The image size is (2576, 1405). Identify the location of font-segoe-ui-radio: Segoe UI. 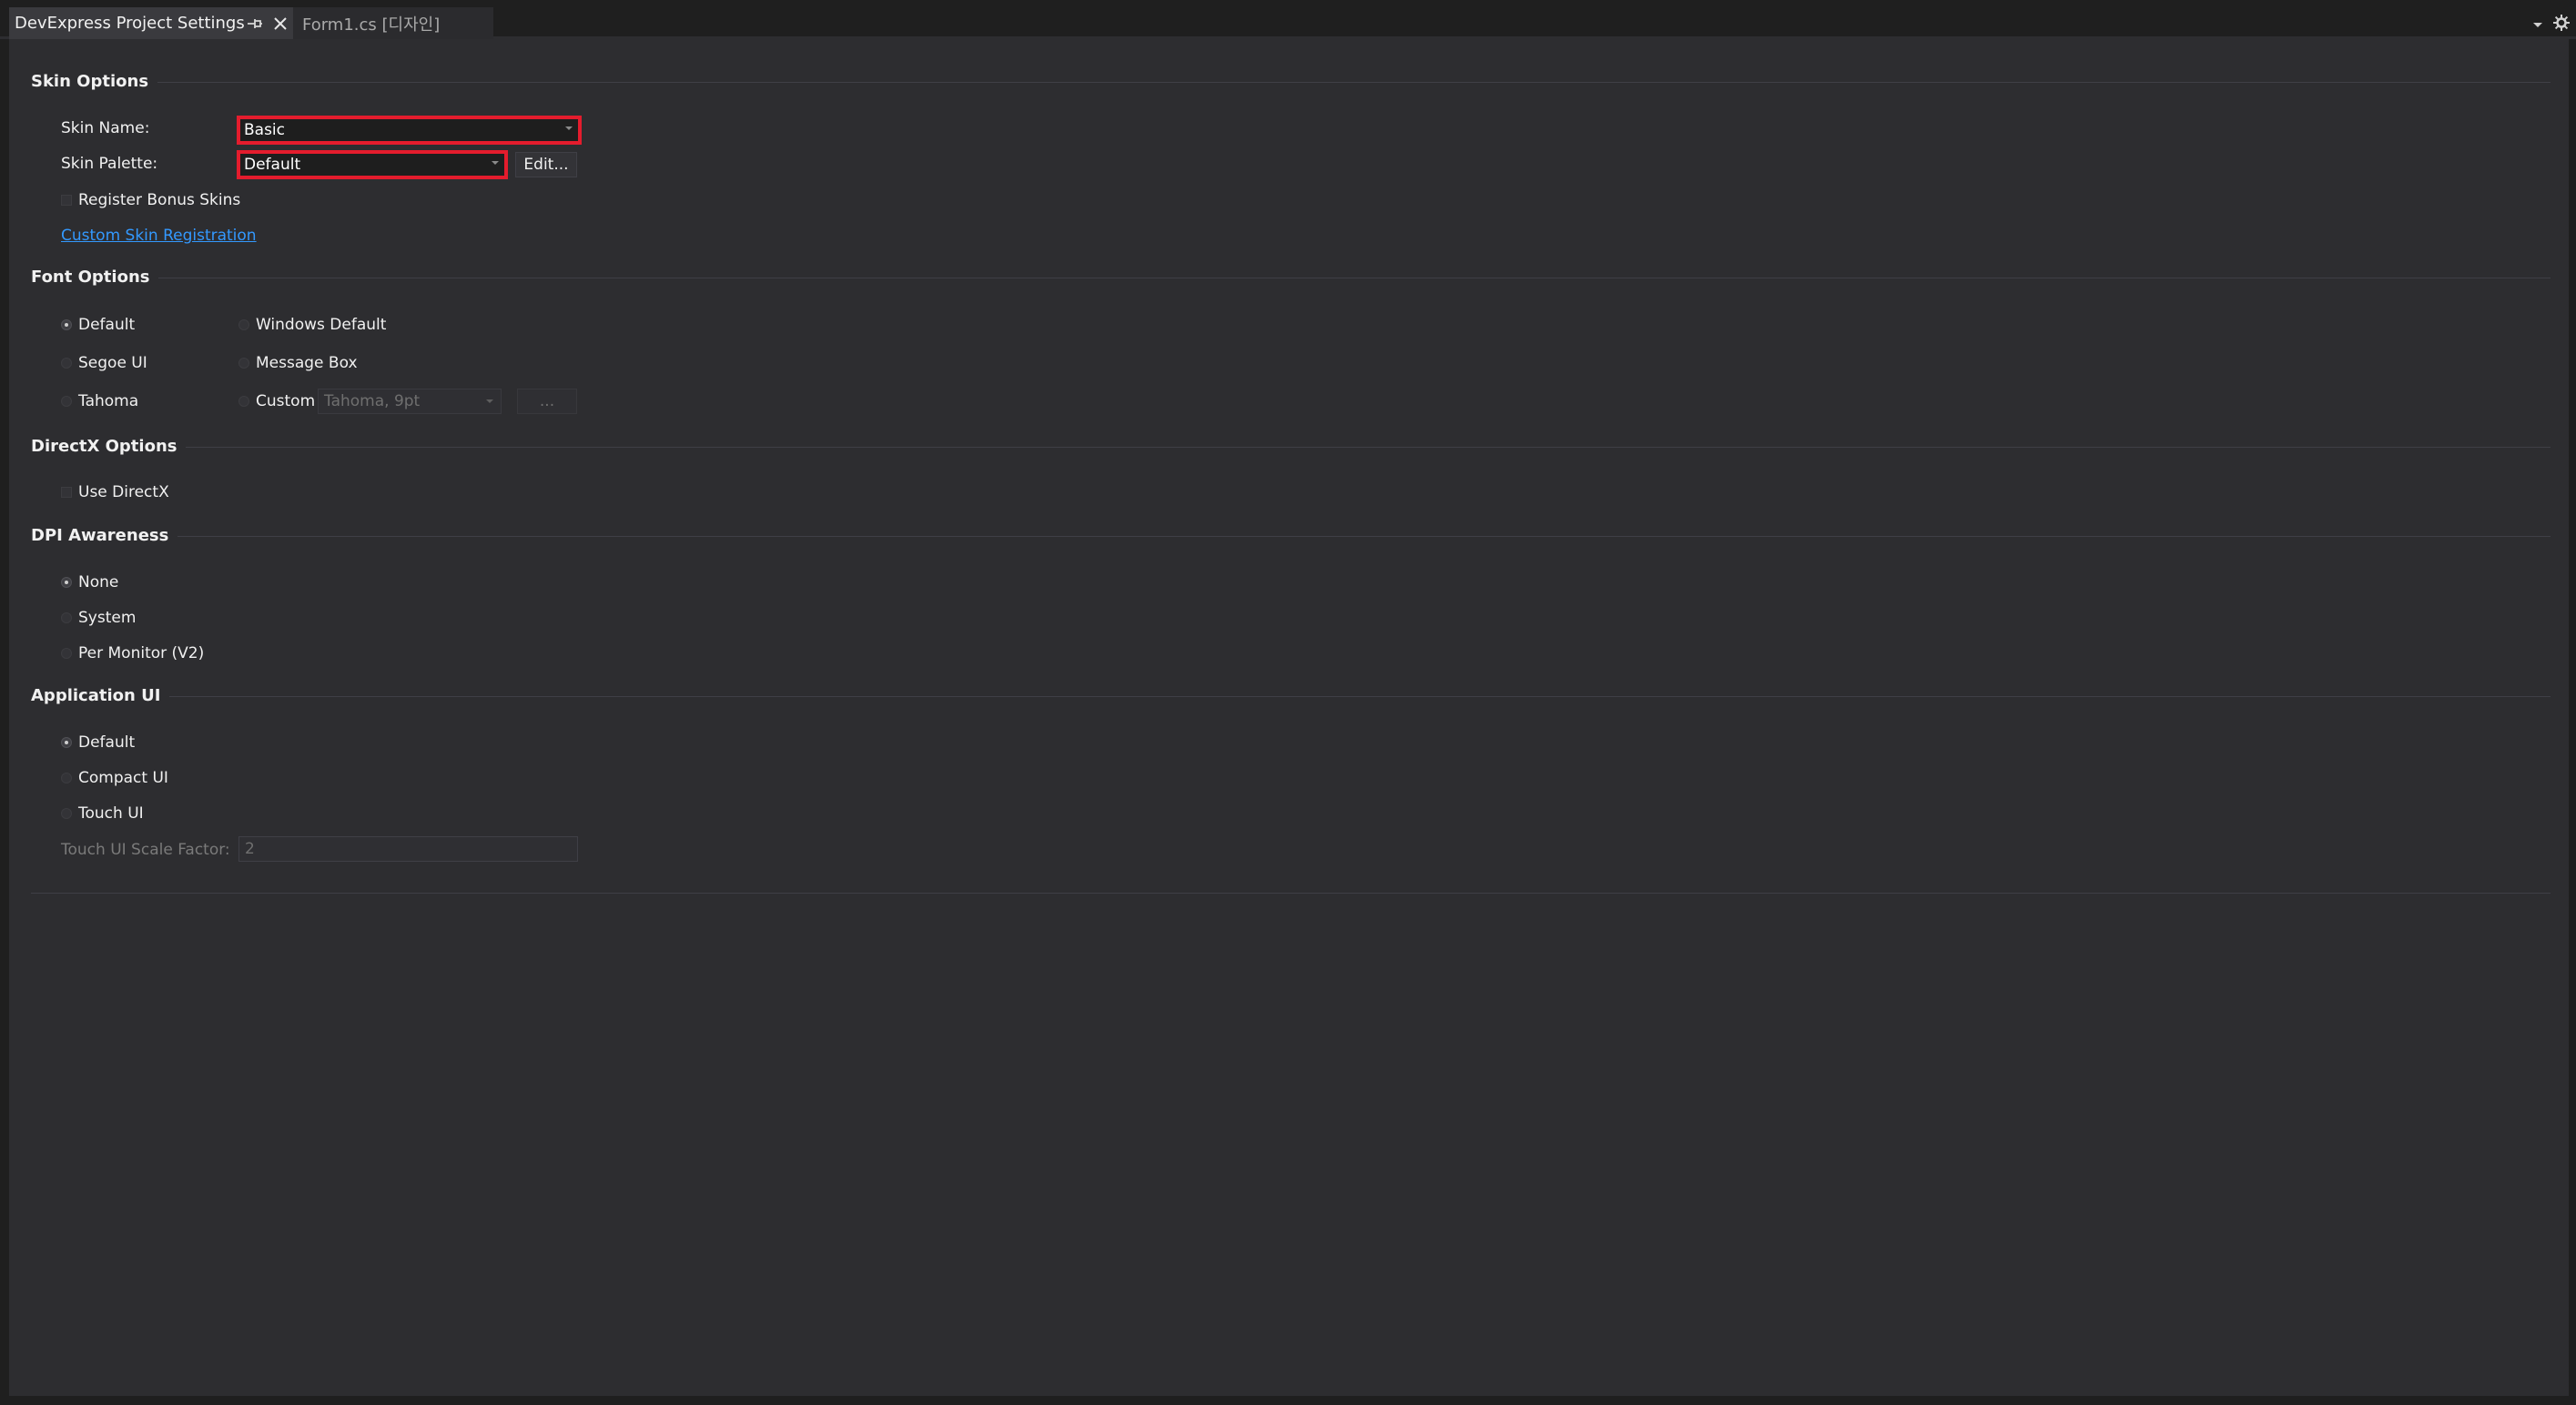
(104, 363).